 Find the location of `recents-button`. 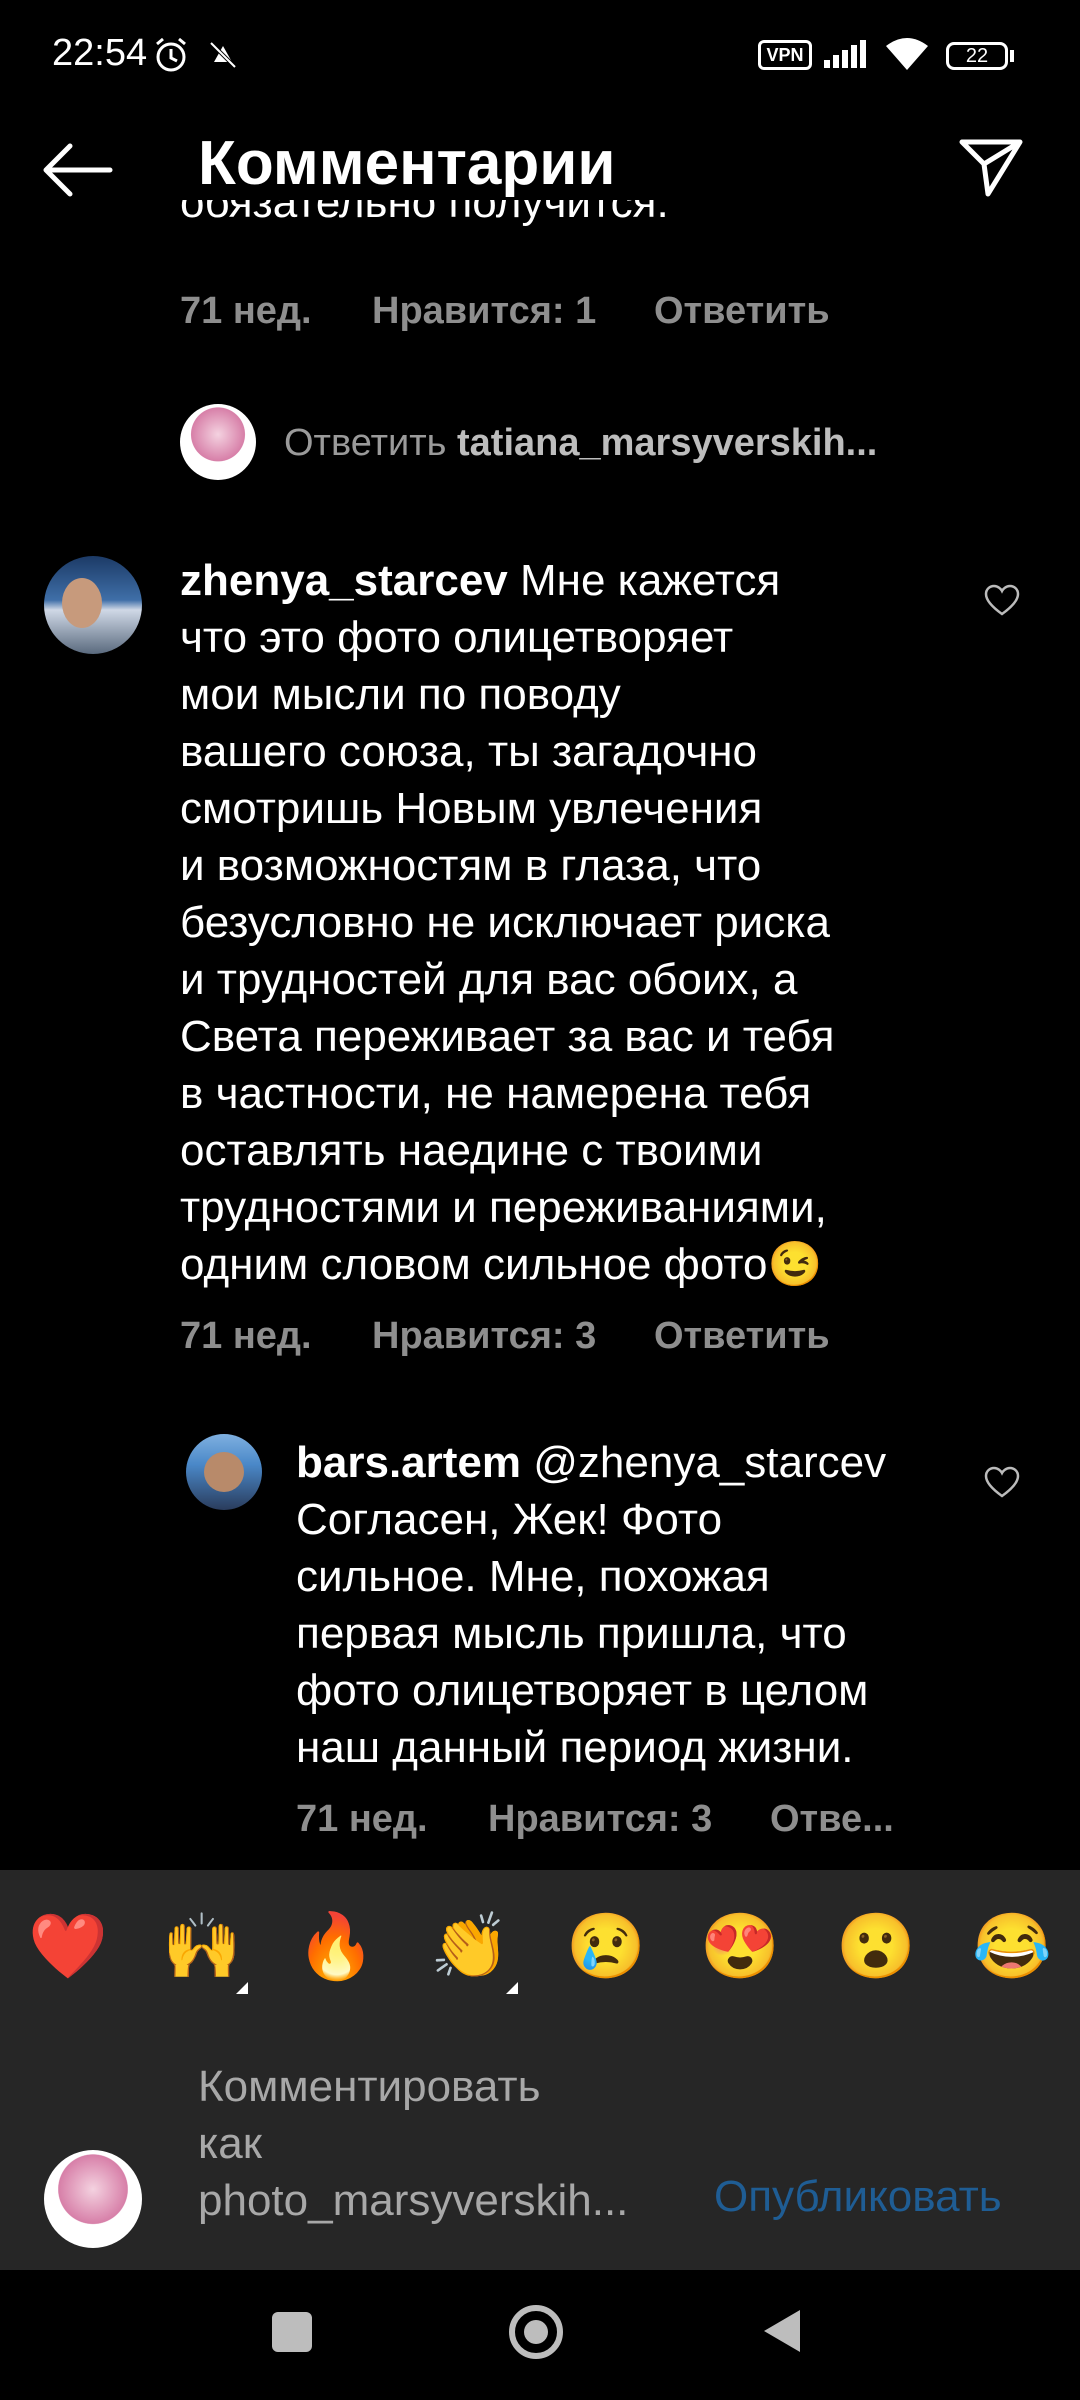

recents-button is located at coordinates (292, 2332).